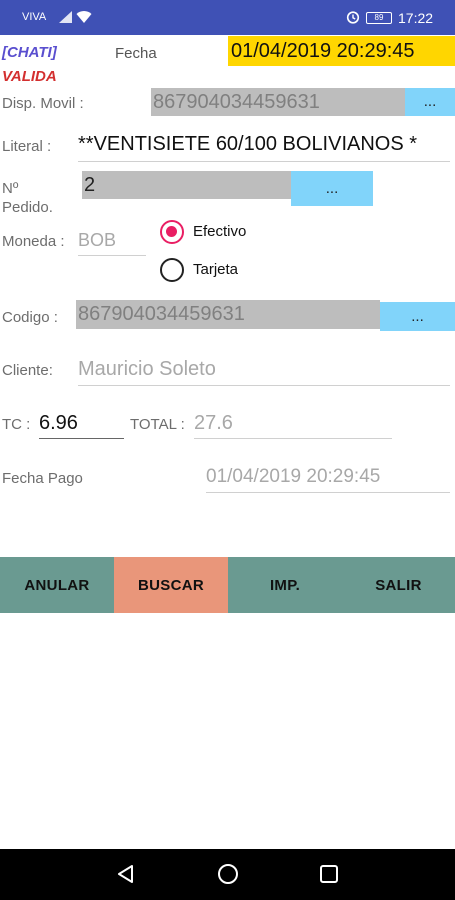 The image size is (455, 900). I want to click on fecha-pago-label: Fecha Pago, so click(42, 478).